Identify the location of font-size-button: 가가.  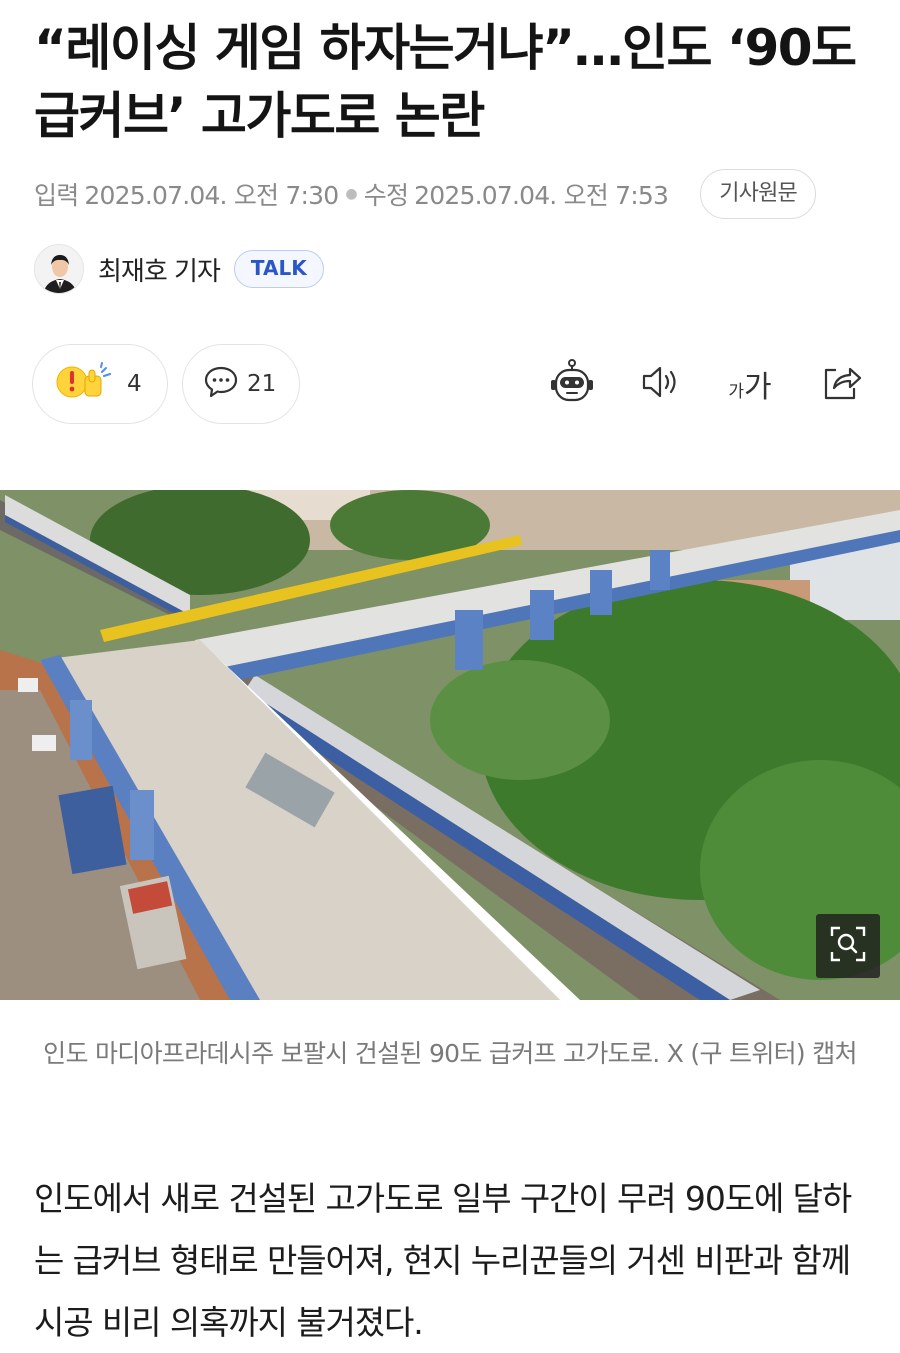
(750, 384).